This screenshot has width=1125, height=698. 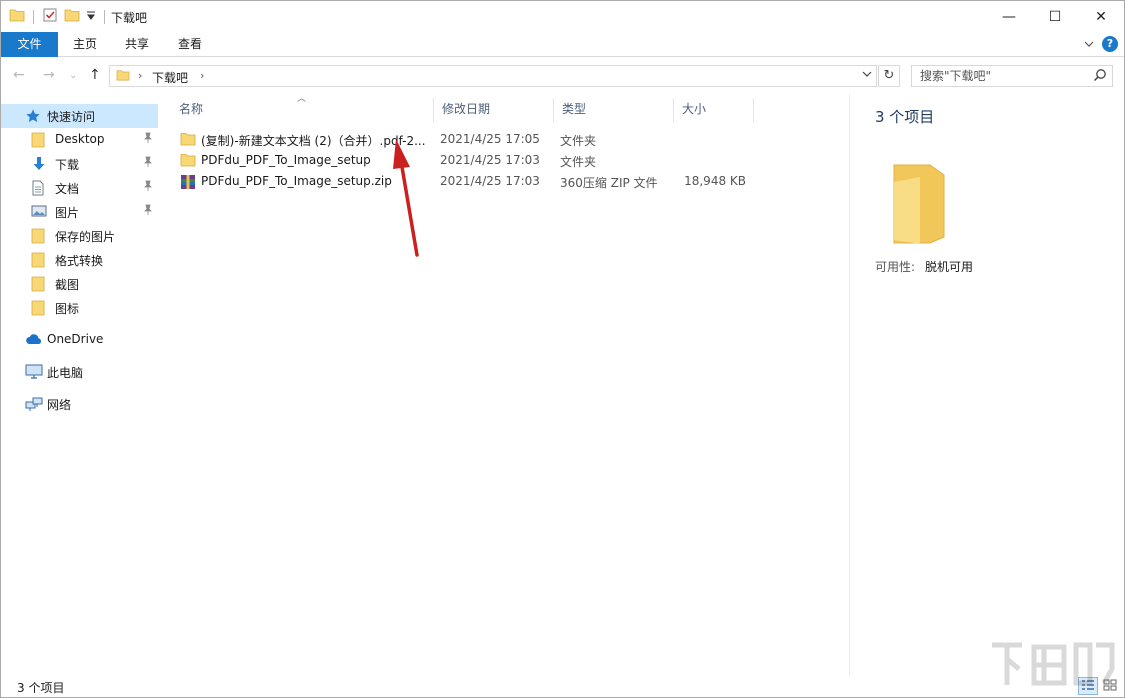 I want to click on refresh-icon: ↻, so click(x=889, y=75).